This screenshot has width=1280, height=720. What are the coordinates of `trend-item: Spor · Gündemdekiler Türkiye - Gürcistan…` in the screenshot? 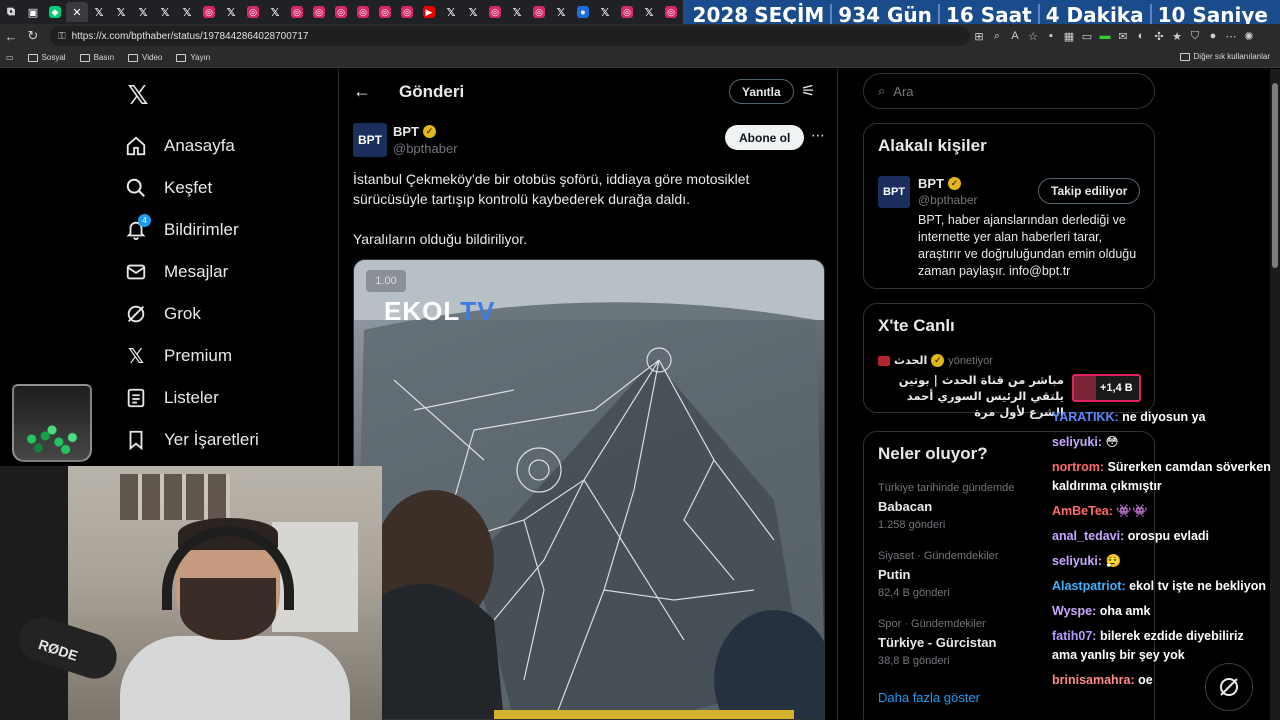 It's located at (937, 642).